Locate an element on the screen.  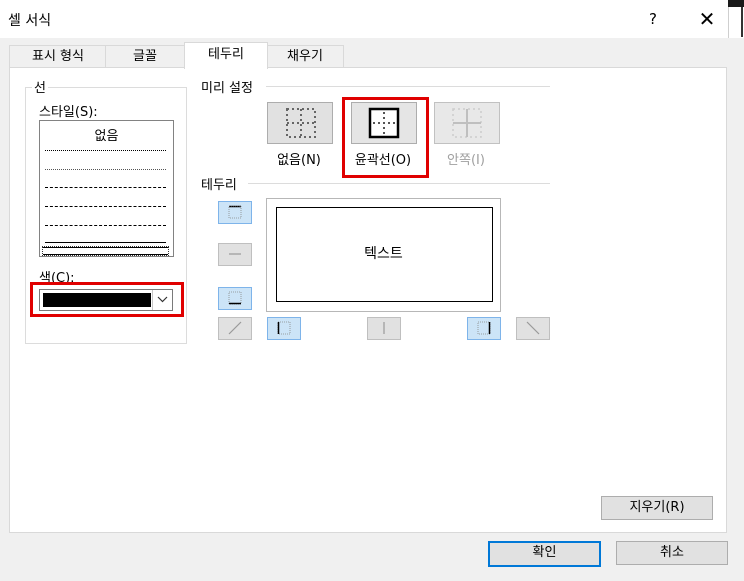
preset-inside-label: 안쪽(I) is located at coordinates (466, 160).